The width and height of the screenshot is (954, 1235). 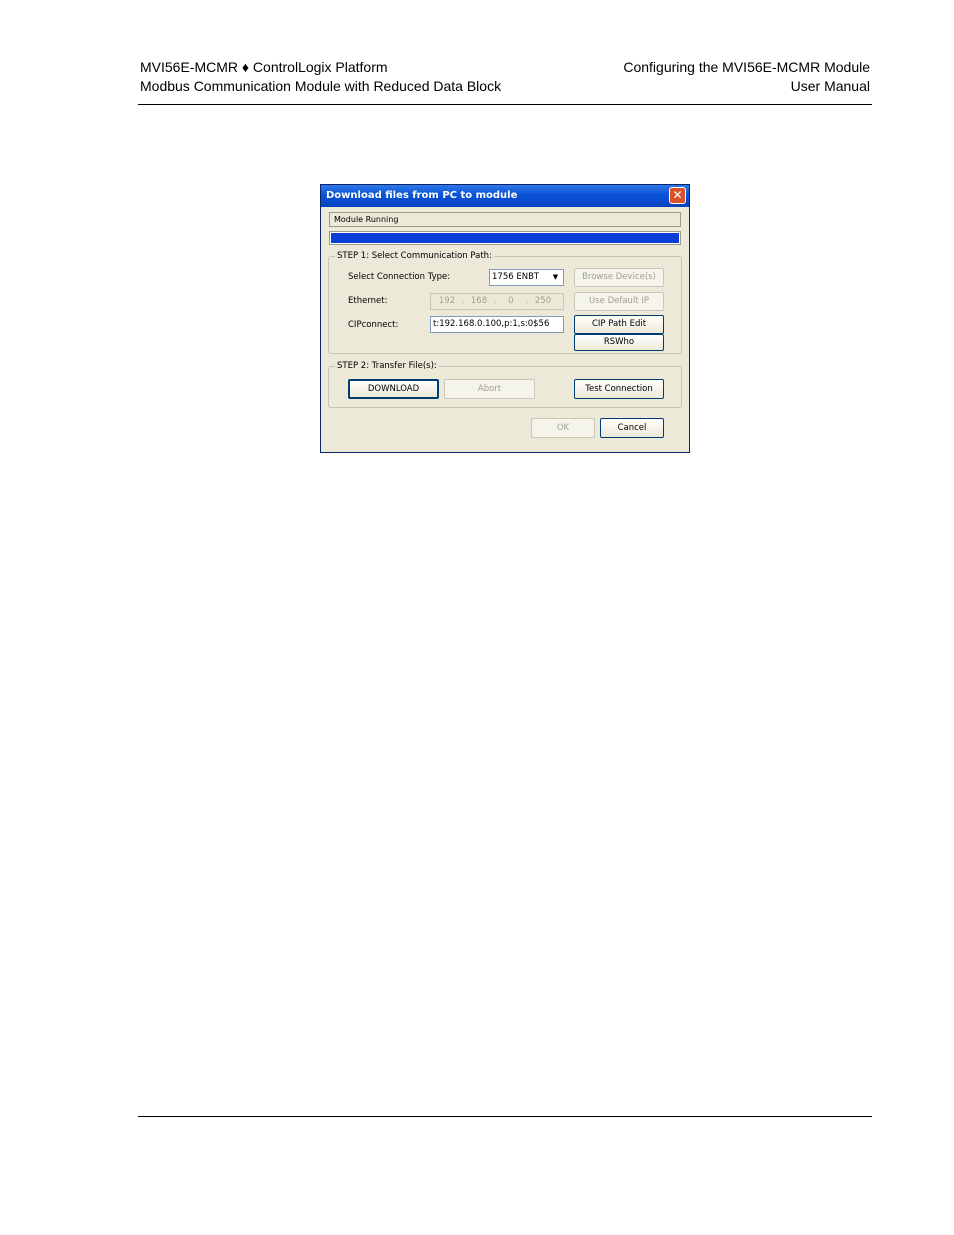 What do you see at coordinates (373, 325) in the screenshot?
I see `cipconnect-label: CIPconnect:` at bounding box center [373, 325].